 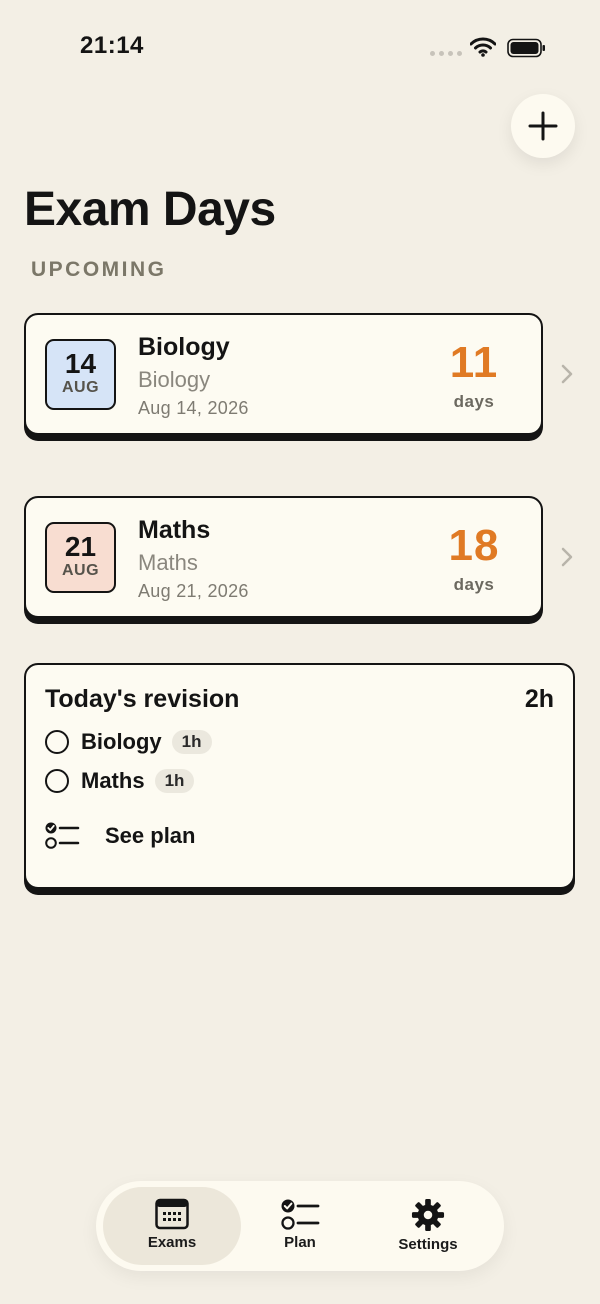 I want to click on revision-item-maths: Maths 1h, so click(x=120, y=781).